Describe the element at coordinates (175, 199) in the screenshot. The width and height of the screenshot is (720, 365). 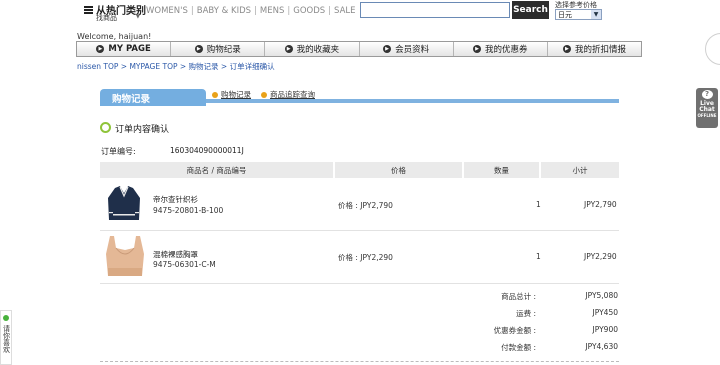
I see `product-name: 帝尔查针织衫` at that location.